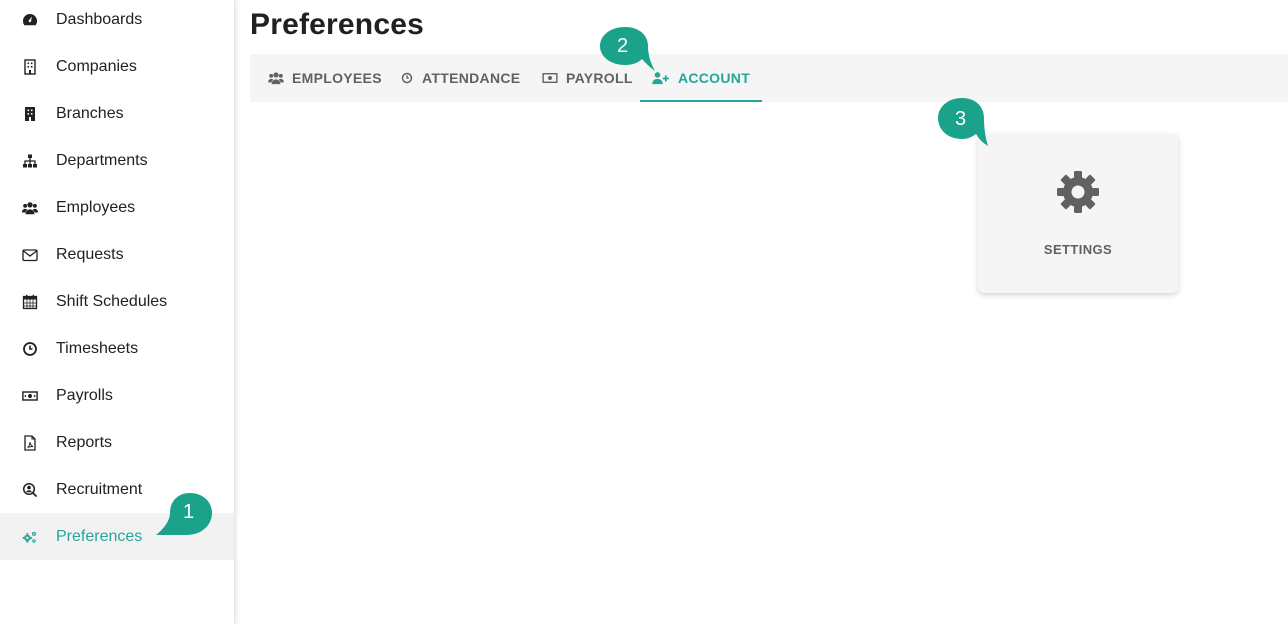  I want to click on sidebar-item-dashboards: Dashboards, so click(117, 21).